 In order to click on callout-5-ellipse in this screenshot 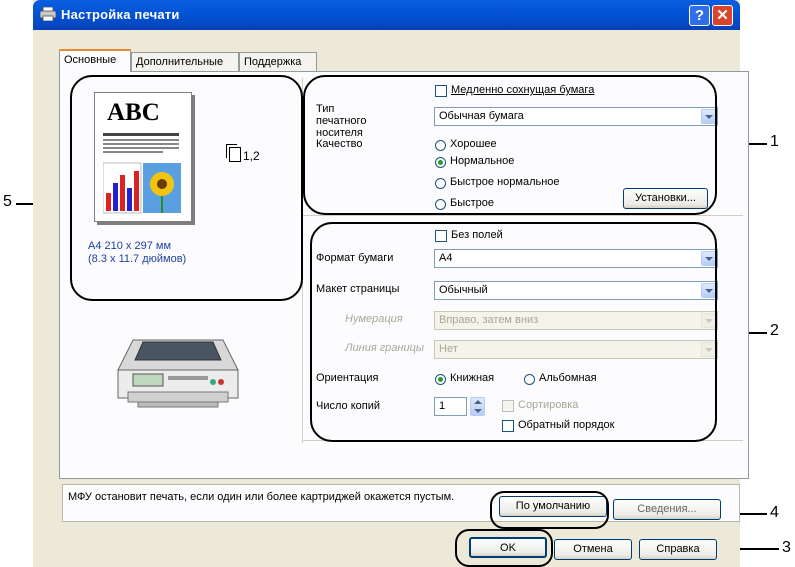, I will do `click(186, 188)`.